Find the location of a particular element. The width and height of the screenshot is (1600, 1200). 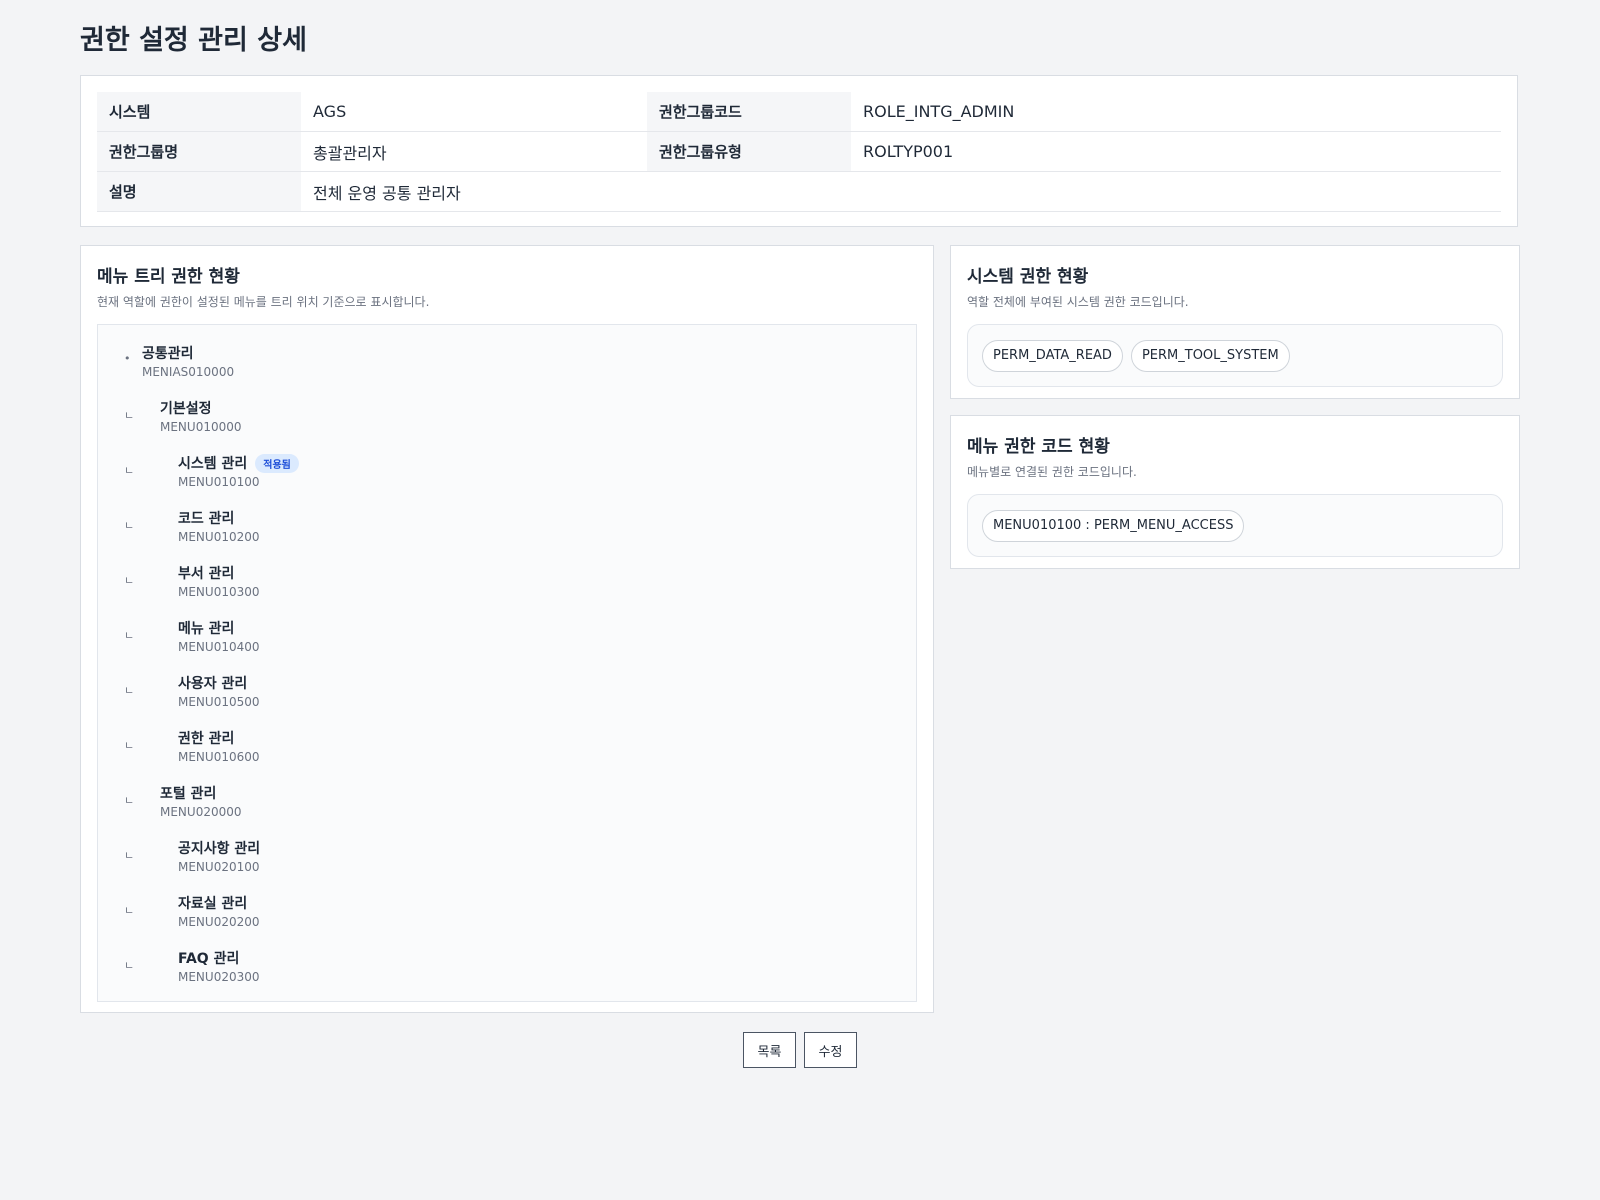

tree-node: ㄴ 자료실 관리 MENU020200 is located at coordinates (507, 912).